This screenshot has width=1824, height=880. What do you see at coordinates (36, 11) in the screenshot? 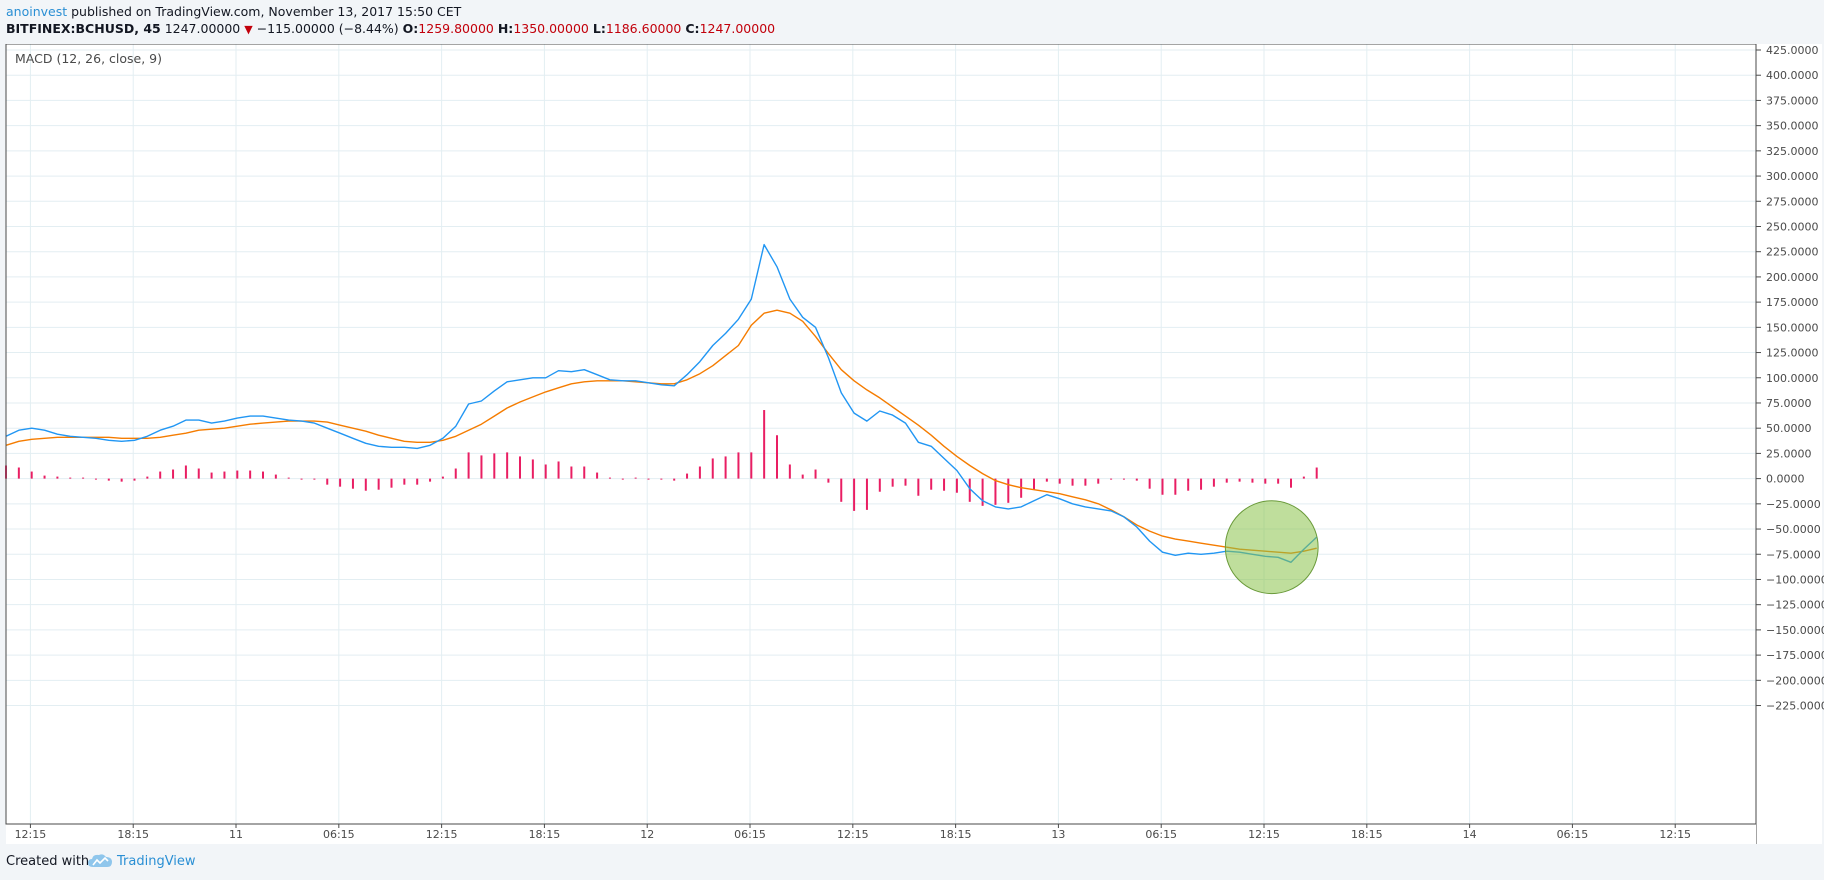
I see `author-link: anoinvest` at bounding box center [36, 11].